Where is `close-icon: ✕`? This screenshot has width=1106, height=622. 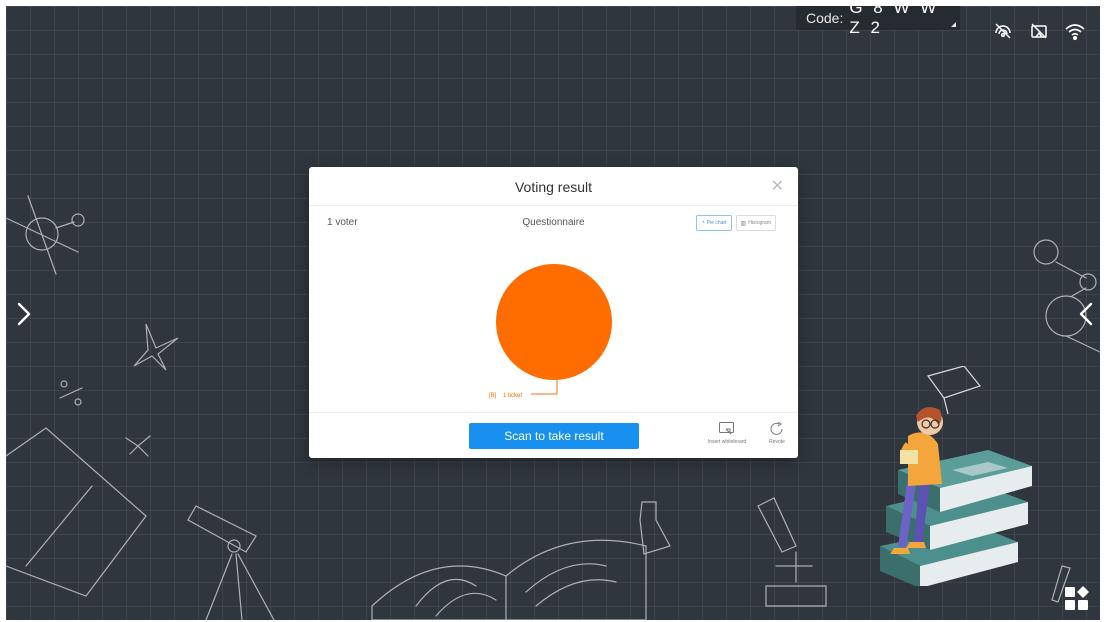
close-icon: ✕ is located at coordinates (777, 186).